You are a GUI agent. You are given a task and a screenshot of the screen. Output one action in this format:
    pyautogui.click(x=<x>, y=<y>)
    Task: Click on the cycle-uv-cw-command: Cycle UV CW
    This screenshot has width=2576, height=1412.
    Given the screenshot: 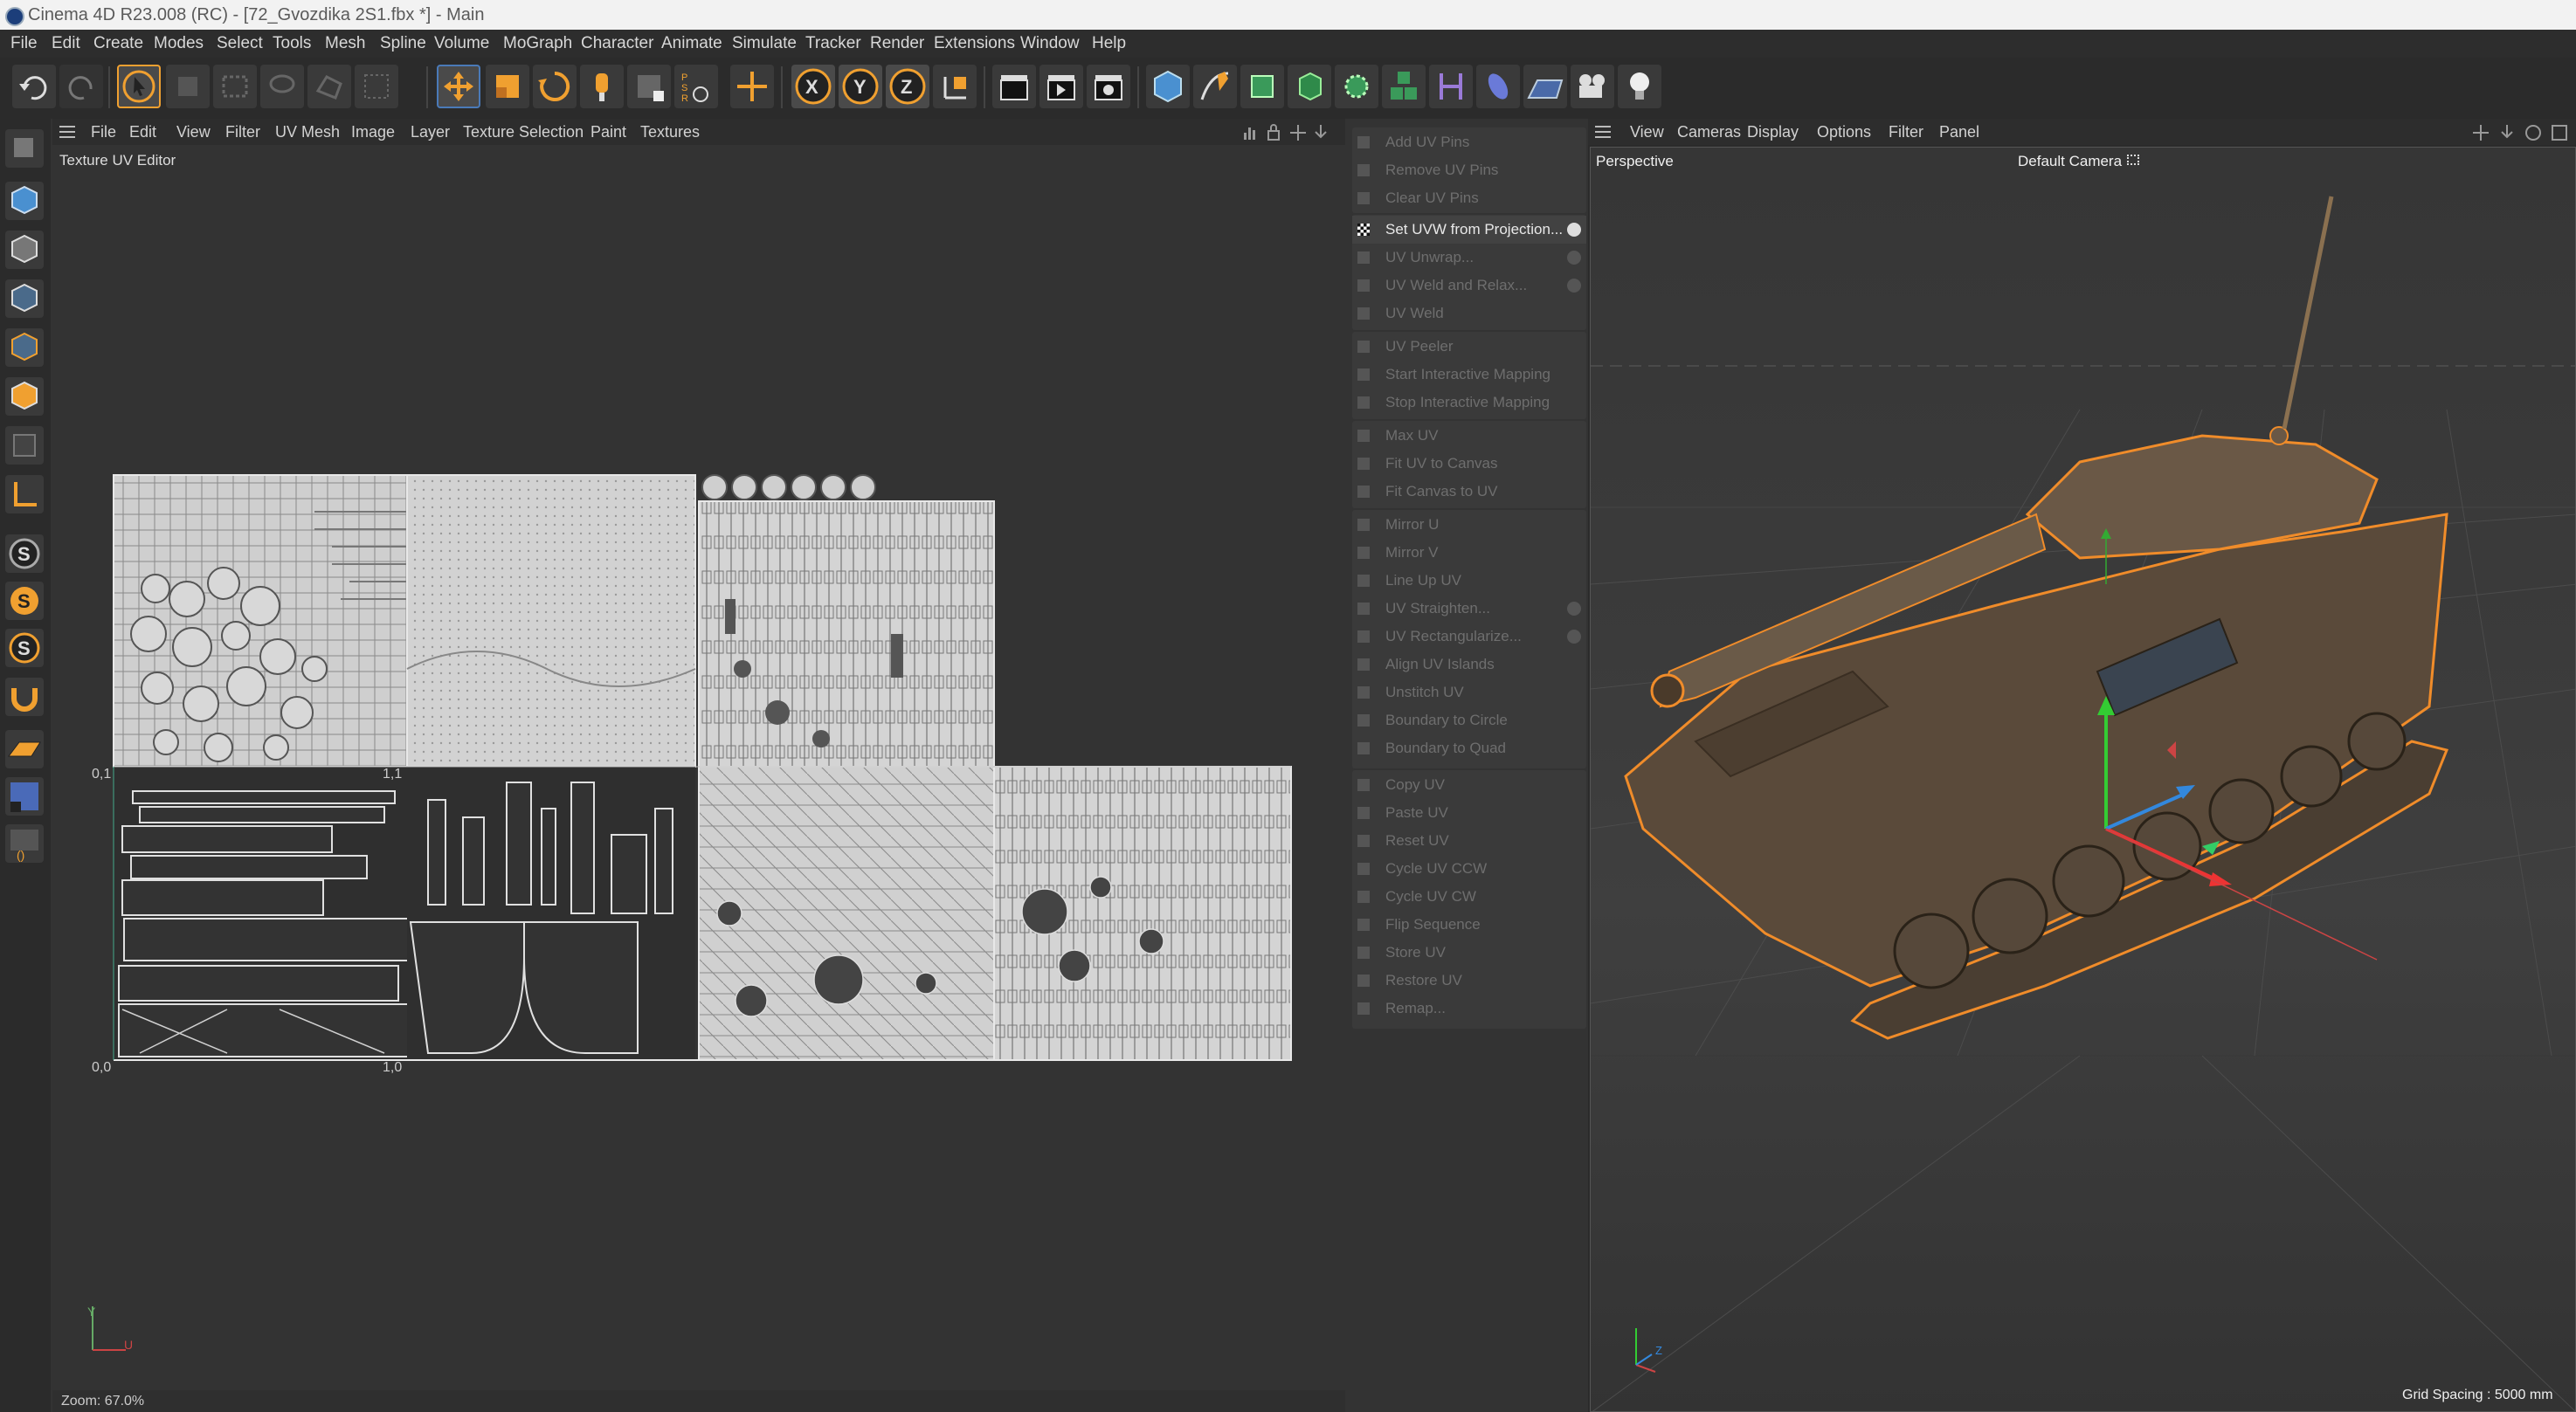 What is the action you would take?
    pyautogui.click(x=1469, y=897)
    